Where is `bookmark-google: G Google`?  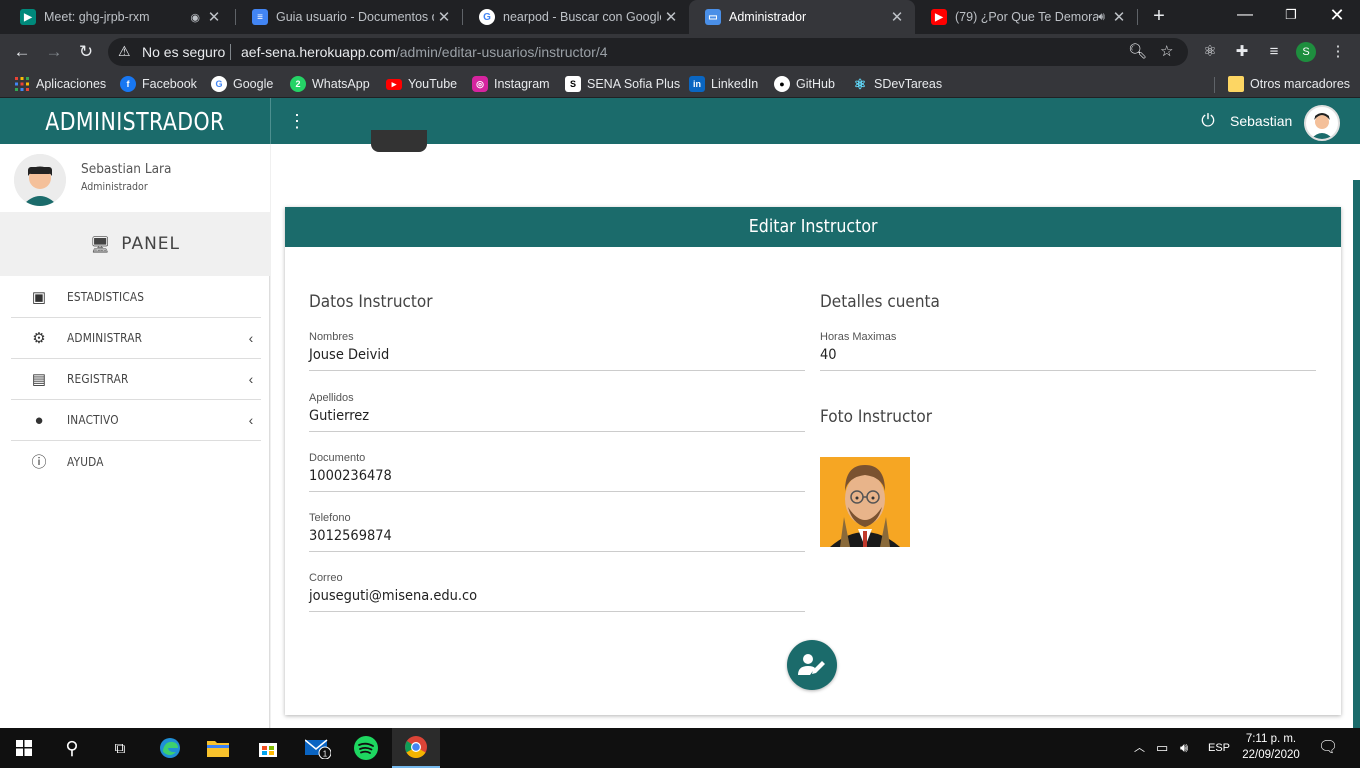
bookmark-google: G Google is located at coordinates (242, 84).